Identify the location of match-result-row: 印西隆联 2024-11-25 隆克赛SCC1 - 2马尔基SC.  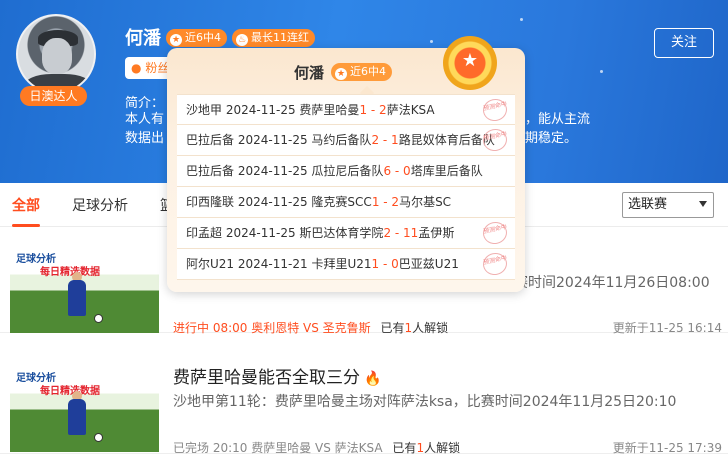
(346, 202).